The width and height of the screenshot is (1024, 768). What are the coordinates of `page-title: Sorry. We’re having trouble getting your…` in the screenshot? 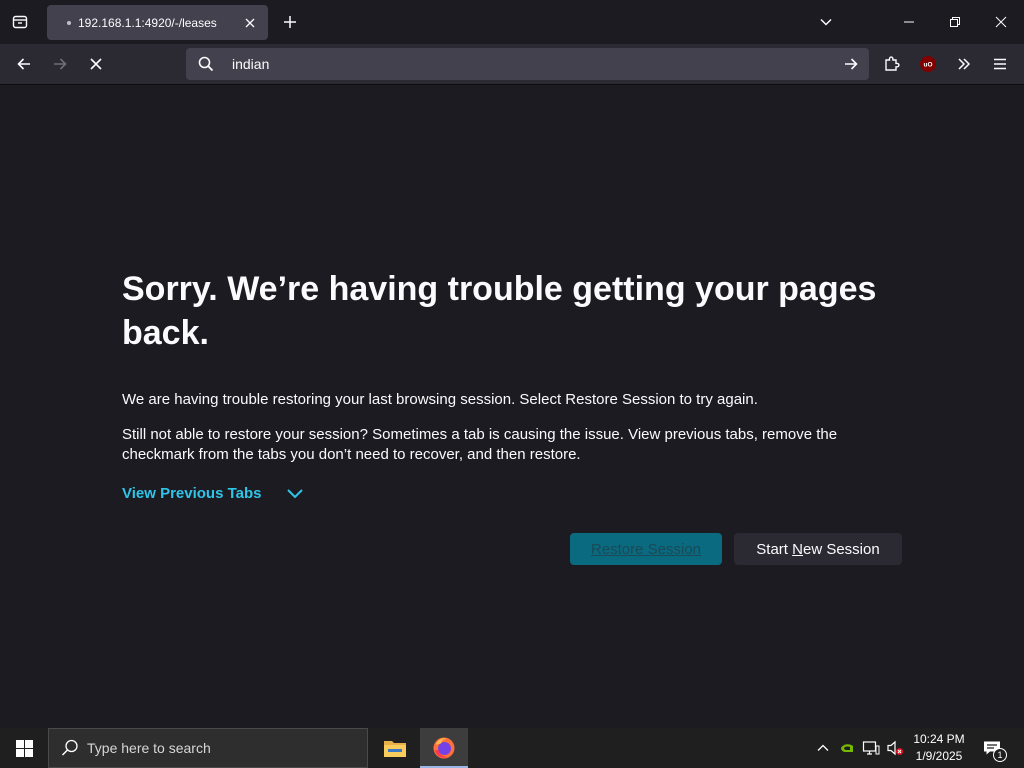 It's located at (499, 311).